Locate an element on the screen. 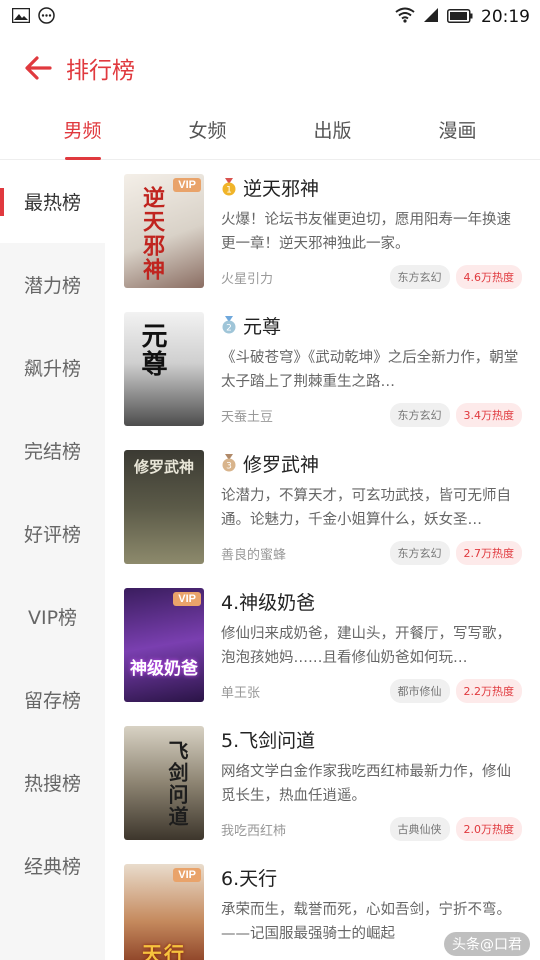  book-title: 6.天行 is located at coordinates (249, 878).